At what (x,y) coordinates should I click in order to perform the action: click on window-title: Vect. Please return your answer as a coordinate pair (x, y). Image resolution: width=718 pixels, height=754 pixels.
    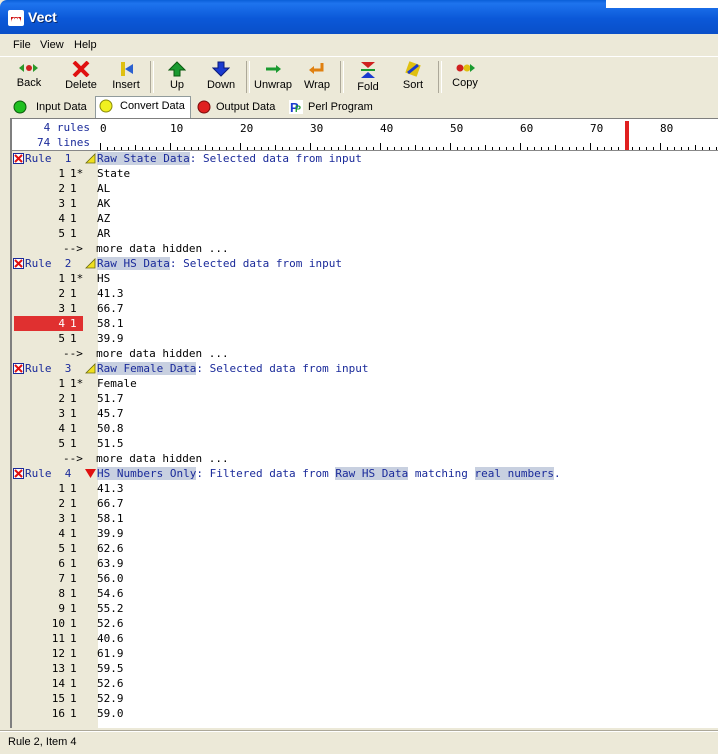
    Looking at the image, I should click on (42, 17).